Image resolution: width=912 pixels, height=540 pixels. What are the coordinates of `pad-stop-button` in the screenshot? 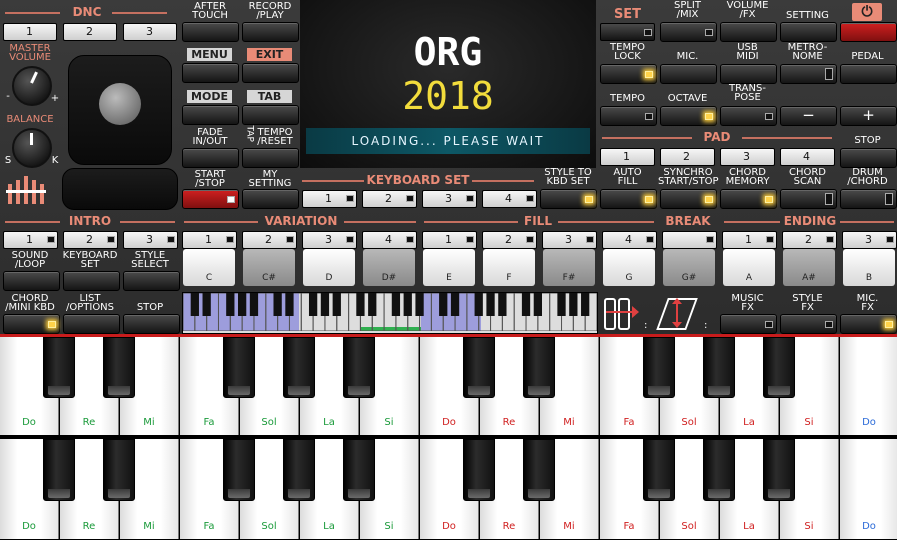 It's located at (868, 158).